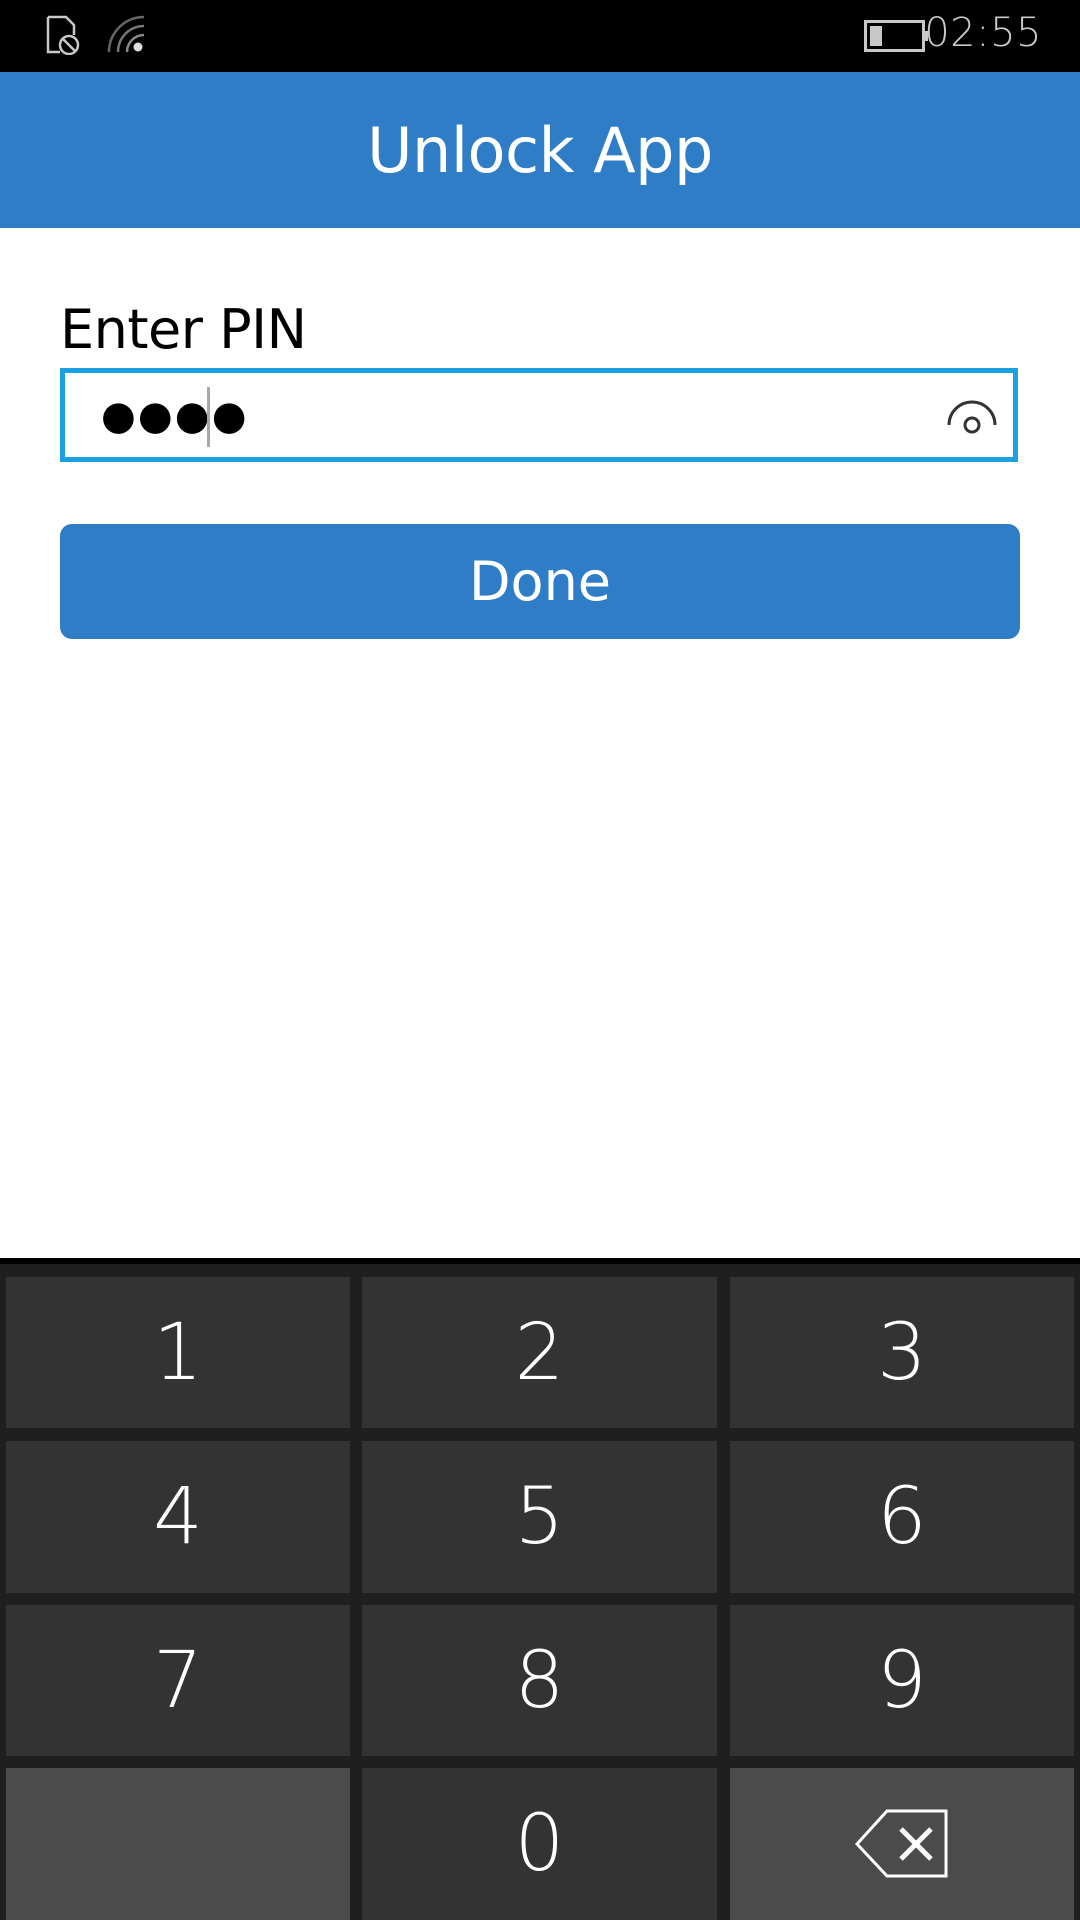 This screenshot has width=1080, height=1920. What do you see at coordinates (178, 1680) in the screenshot?
I see `key-7: 7` at bounding box center [178, 1680].